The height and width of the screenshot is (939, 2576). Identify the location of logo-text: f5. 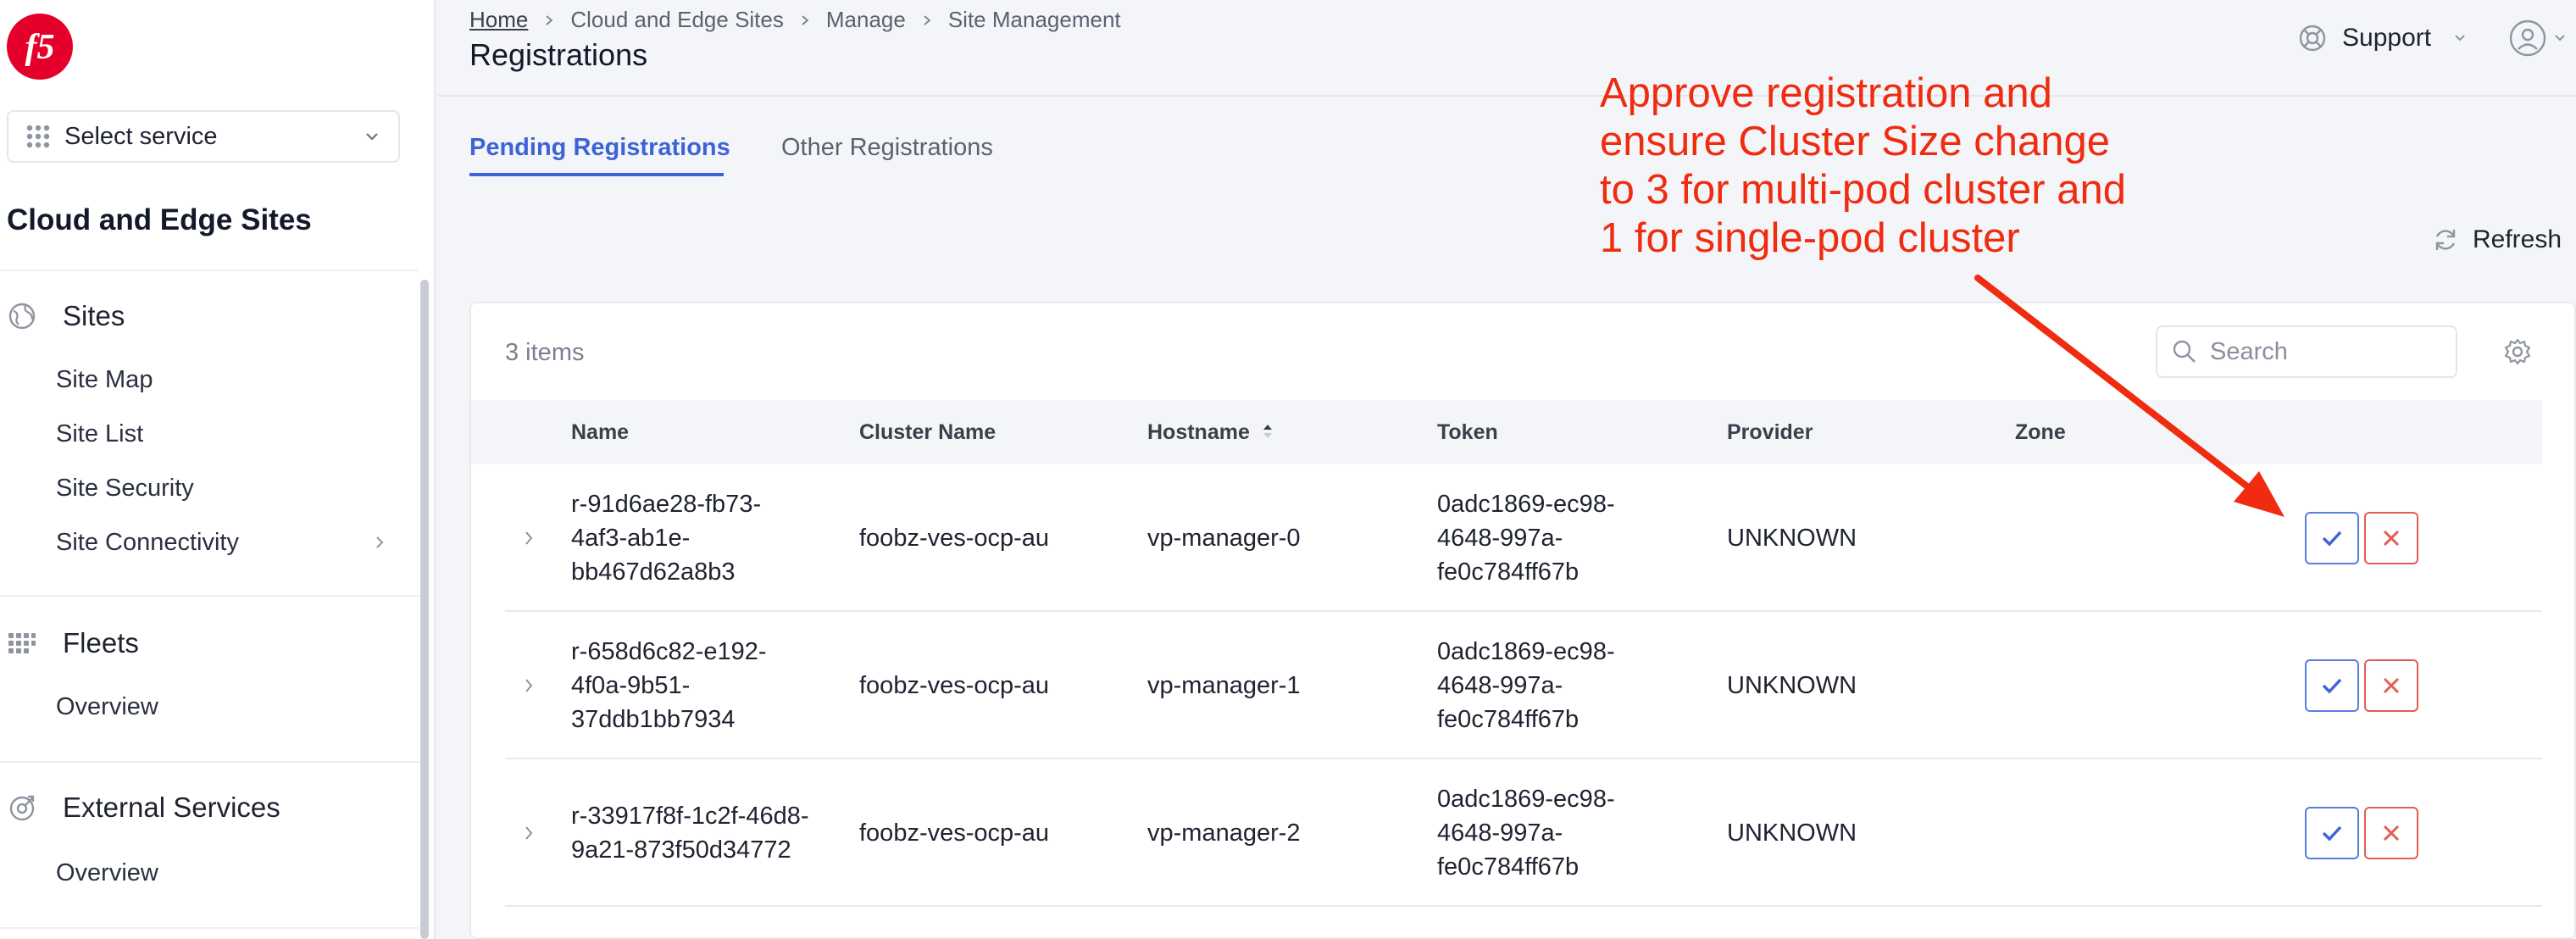
(40, 47).